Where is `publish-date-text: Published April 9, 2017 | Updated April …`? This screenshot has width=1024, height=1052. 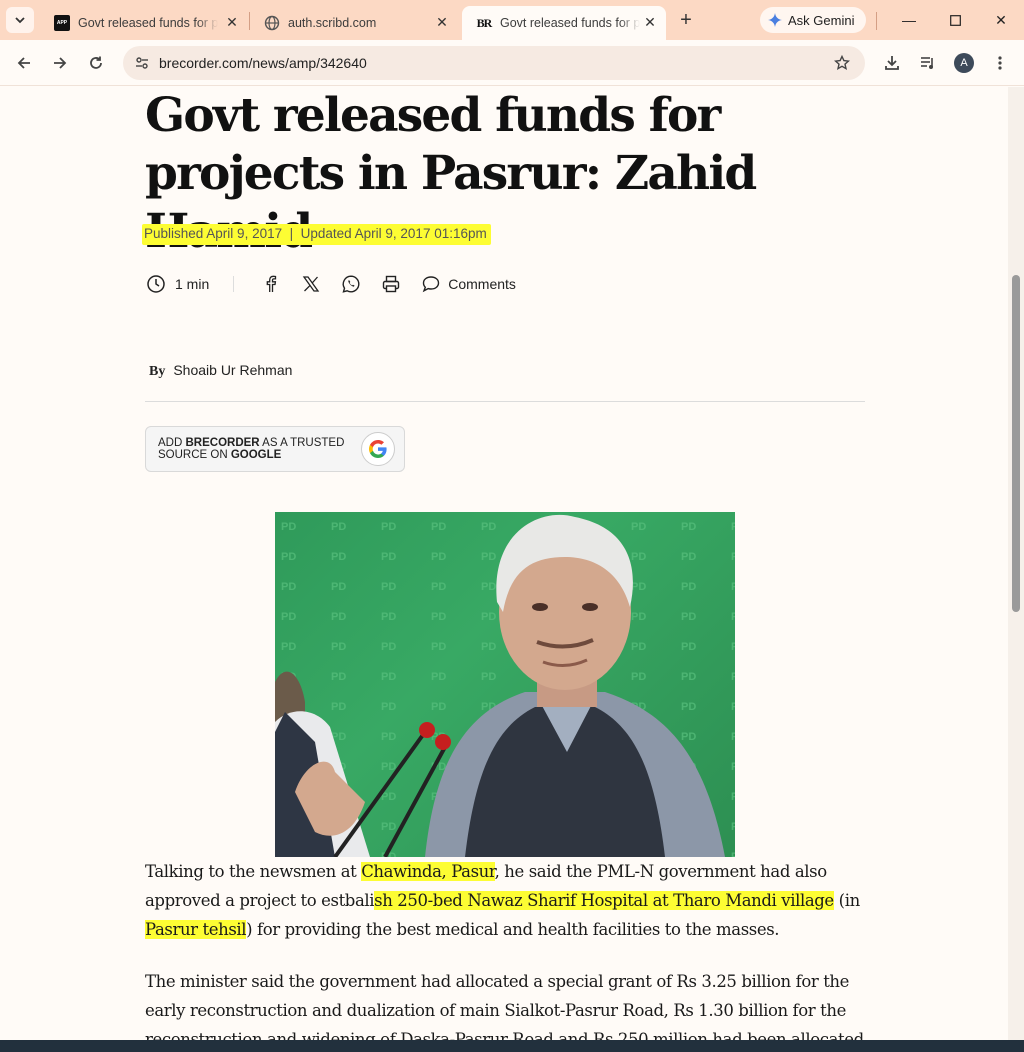 publish-date-text: Published April 9, 2017 | Updated April … is located at coordinates (315, 233).